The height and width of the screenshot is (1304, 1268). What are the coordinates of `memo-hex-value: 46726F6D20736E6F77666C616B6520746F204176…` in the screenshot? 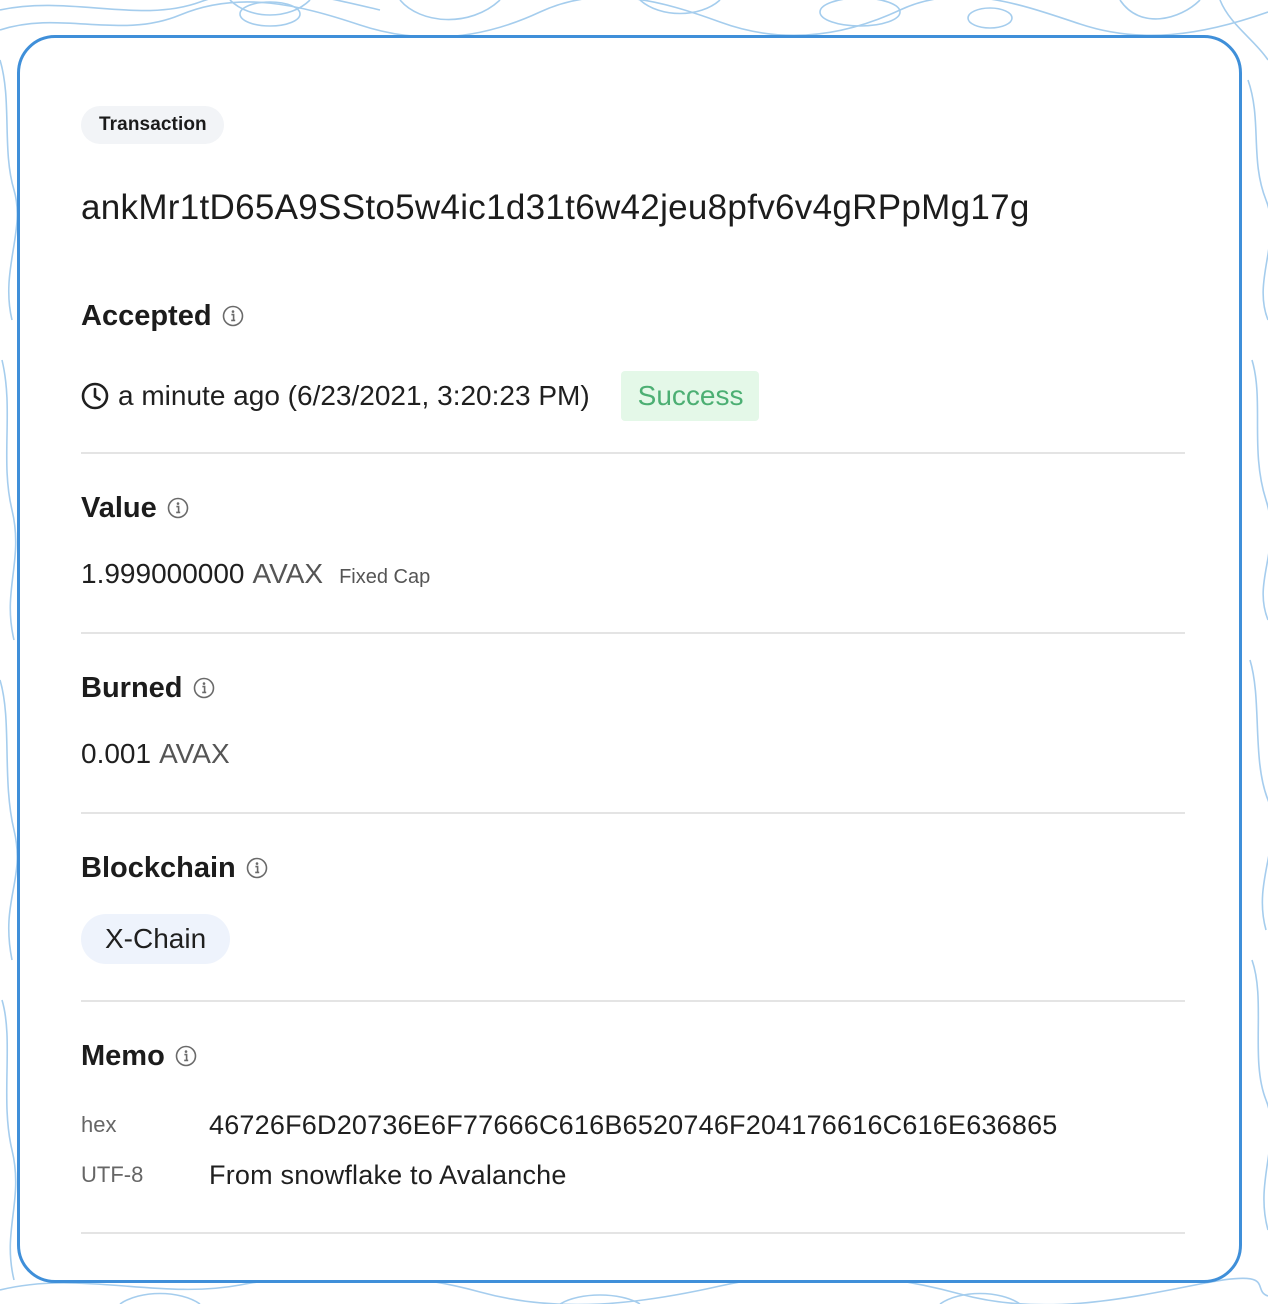 It's located at (633, 1124).